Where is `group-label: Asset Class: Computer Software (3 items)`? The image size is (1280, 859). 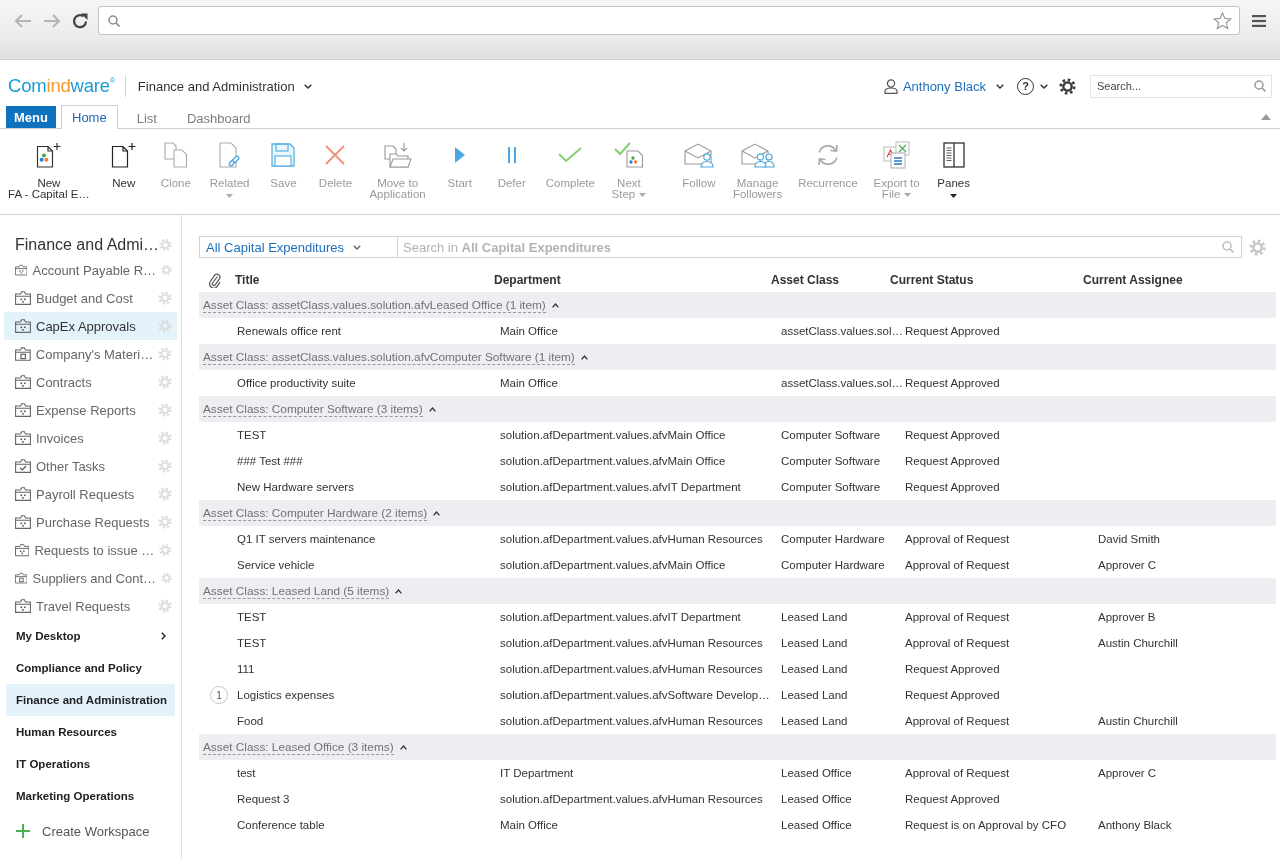 group-label: Asset Class: Computer Software (3 items) is located at coordinates (313, 409).